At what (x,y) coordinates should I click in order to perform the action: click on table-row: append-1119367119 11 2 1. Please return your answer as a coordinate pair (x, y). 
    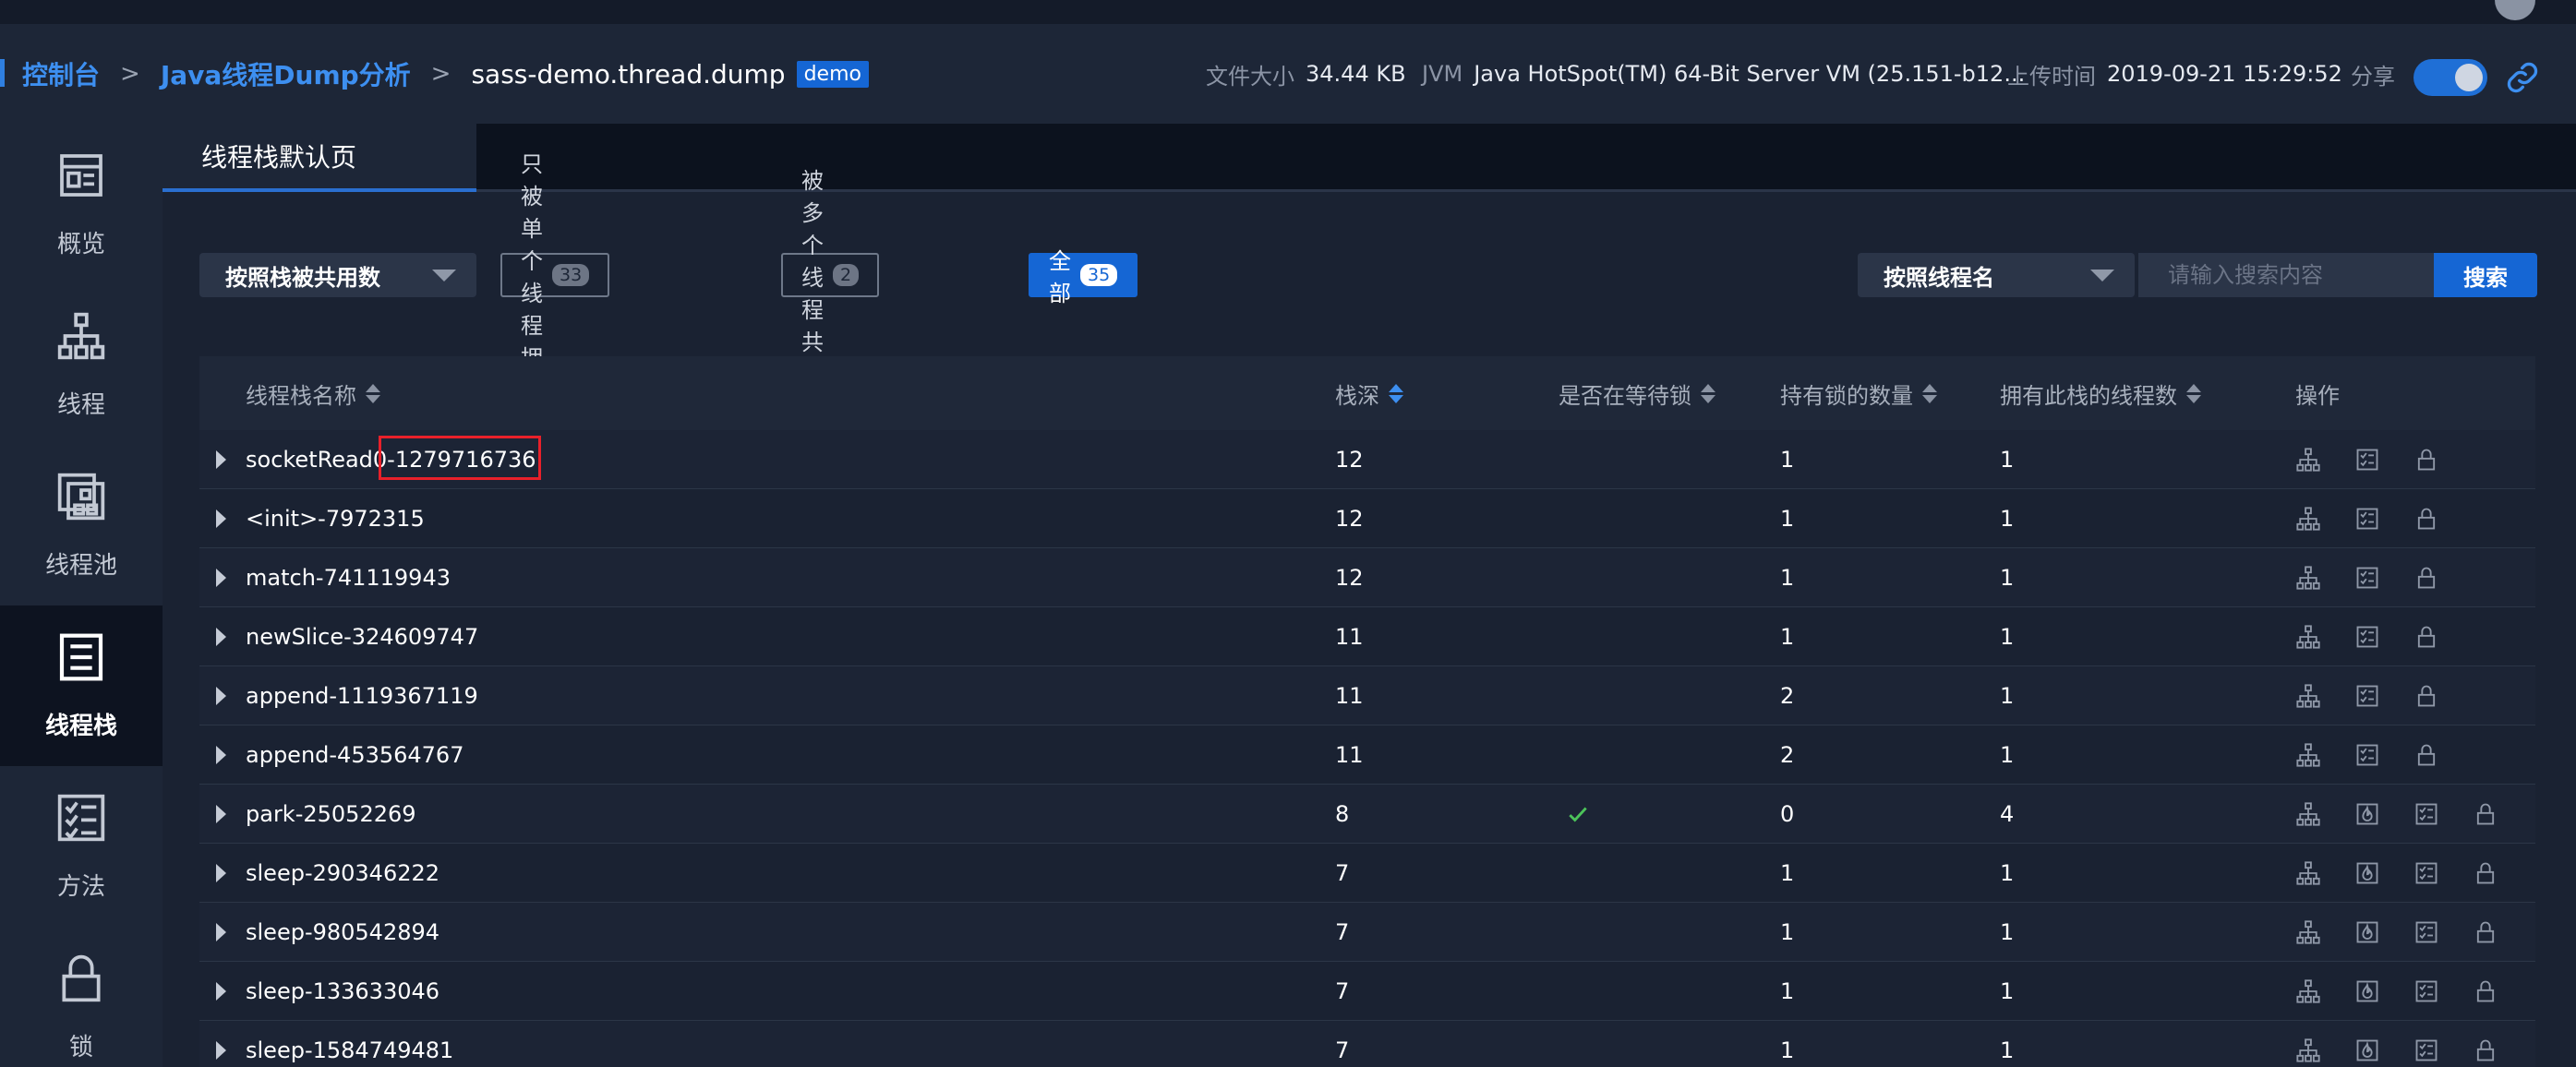
    Looking at the image, I should click on (1367, 695).